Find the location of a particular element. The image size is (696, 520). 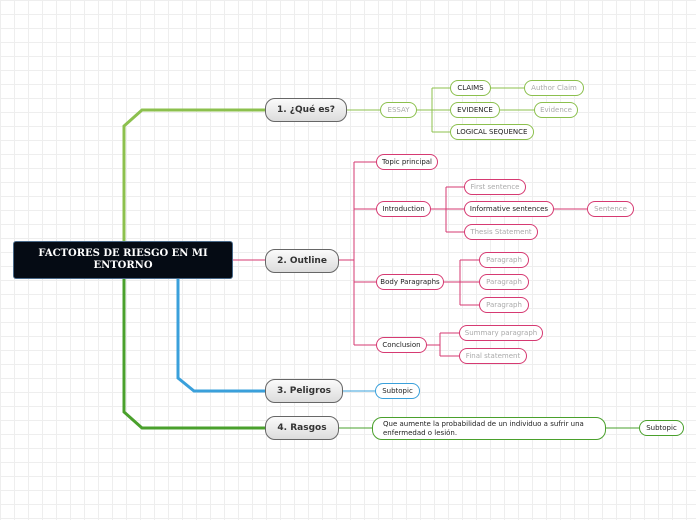

link-body-paragraphs is located at coordinates (461, 282).